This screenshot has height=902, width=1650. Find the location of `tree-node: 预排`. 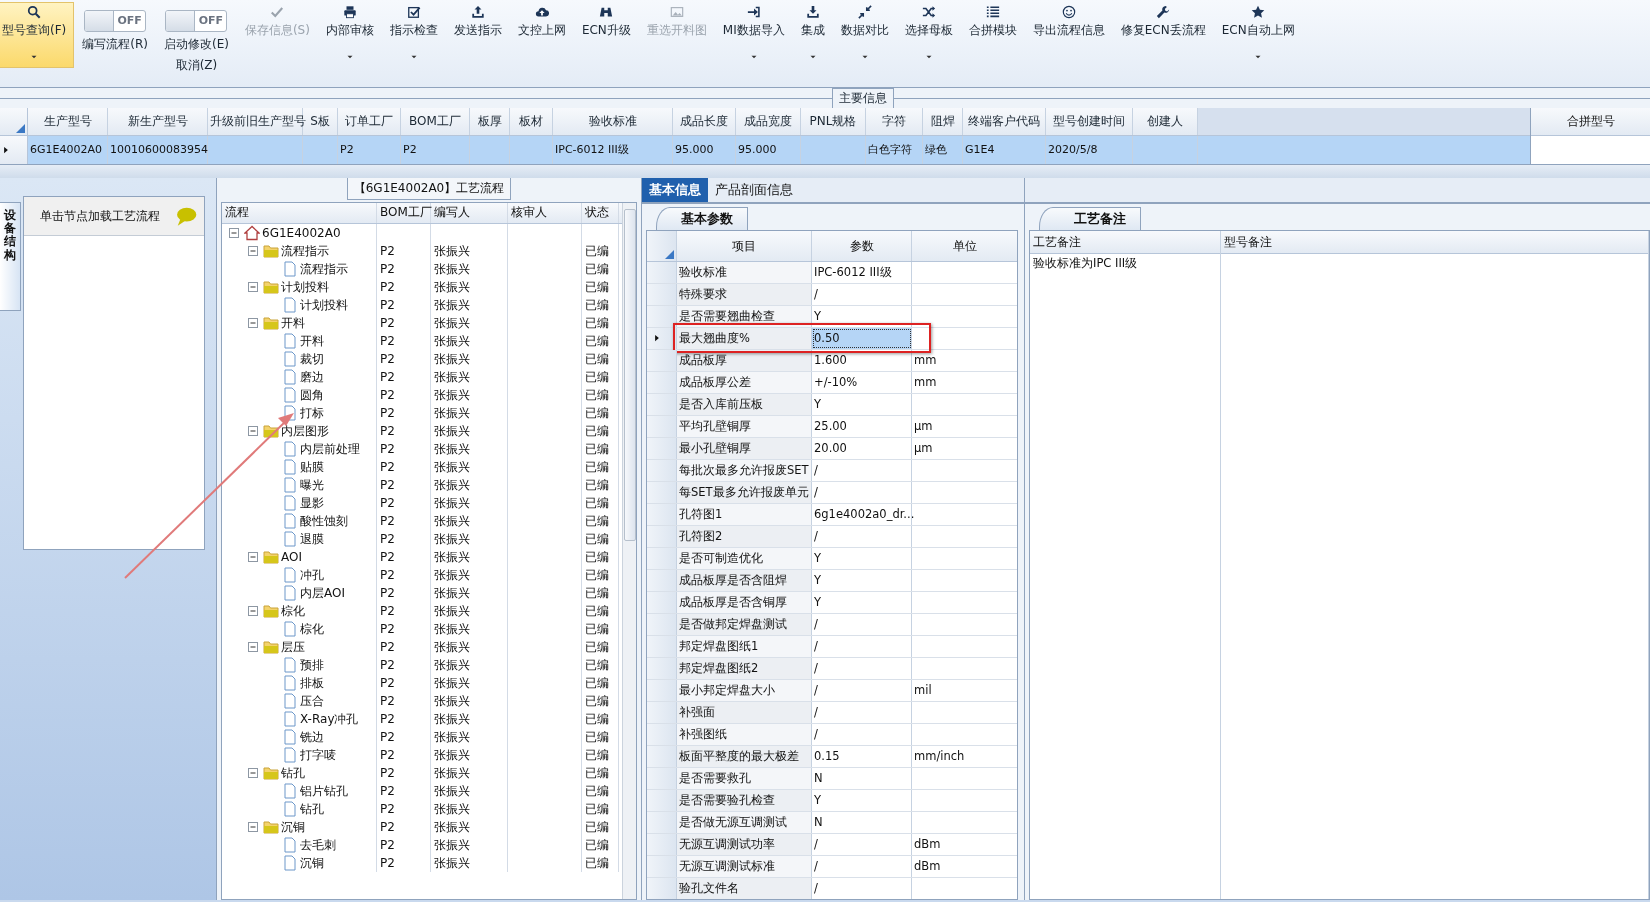

tree-node: 预排 is located at coordinates (312, 665).